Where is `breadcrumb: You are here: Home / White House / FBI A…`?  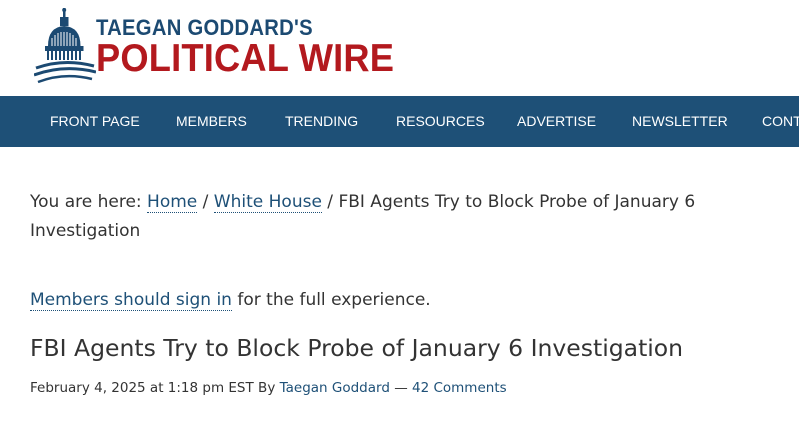
breadcrumb: You are here: Home / White House / FBI A… is located at coordinates (400, 217).